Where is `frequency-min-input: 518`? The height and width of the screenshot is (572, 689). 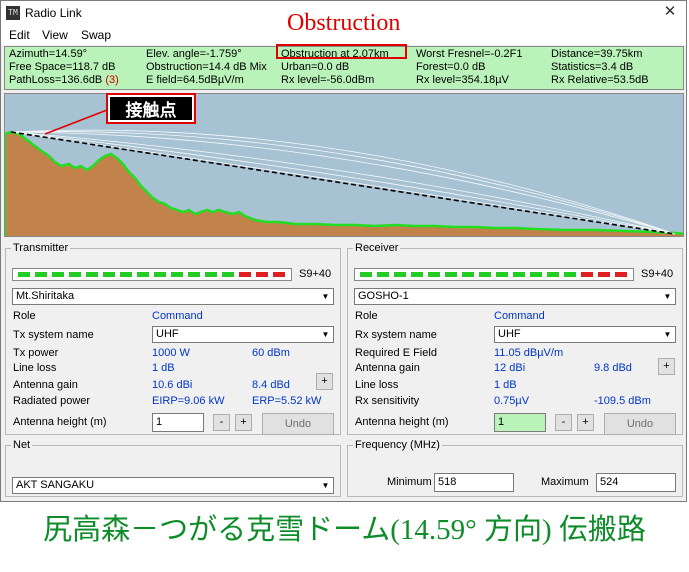
frequency-min-input: 518 is located at coordinates (474, 482).